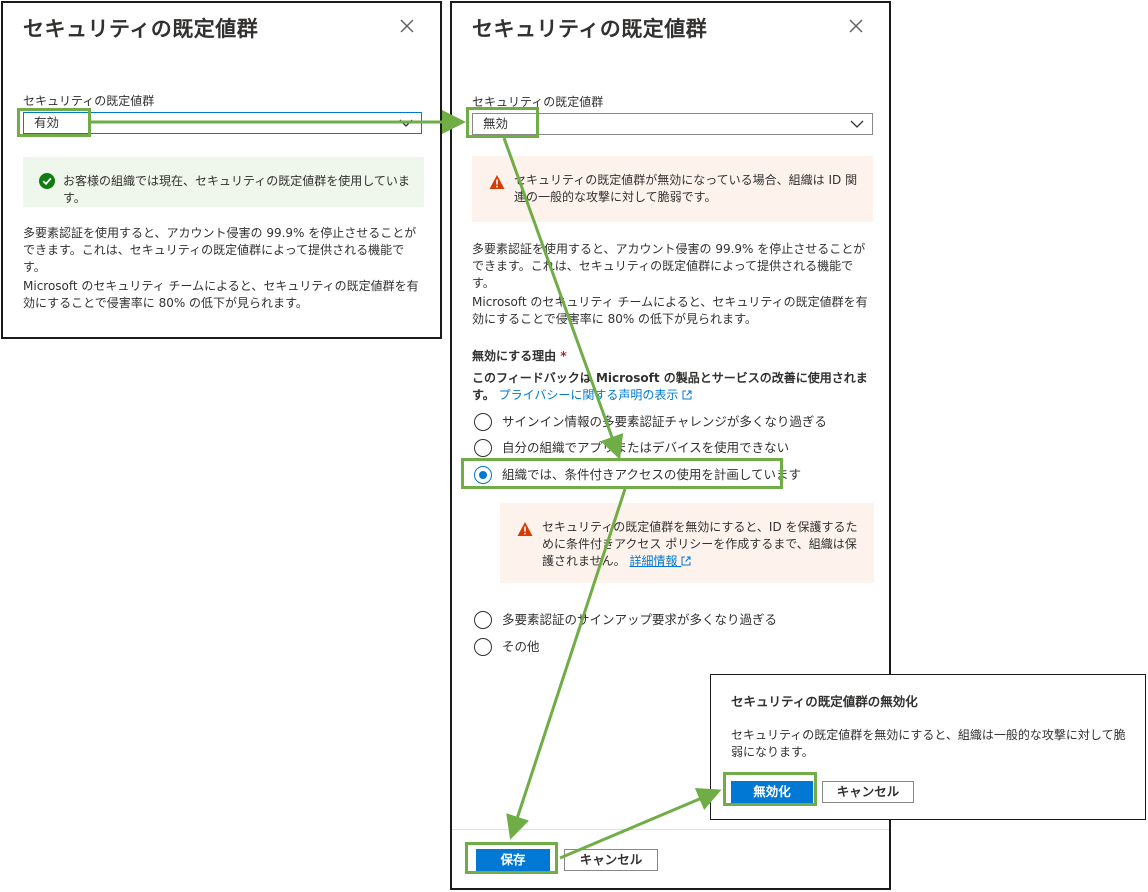 The height and width of the screenshot is (892, 1148). I want to click on success-message-bar: お客様の組織では現在、セキュリティの既定値群を使用しています。, so click(223, 182).